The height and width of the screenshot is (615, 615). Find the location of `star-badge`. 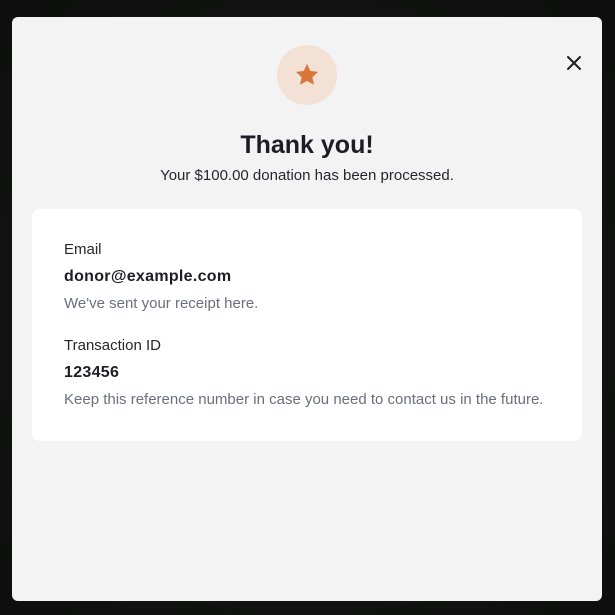

star-badge is located at coordinates (307, 75).